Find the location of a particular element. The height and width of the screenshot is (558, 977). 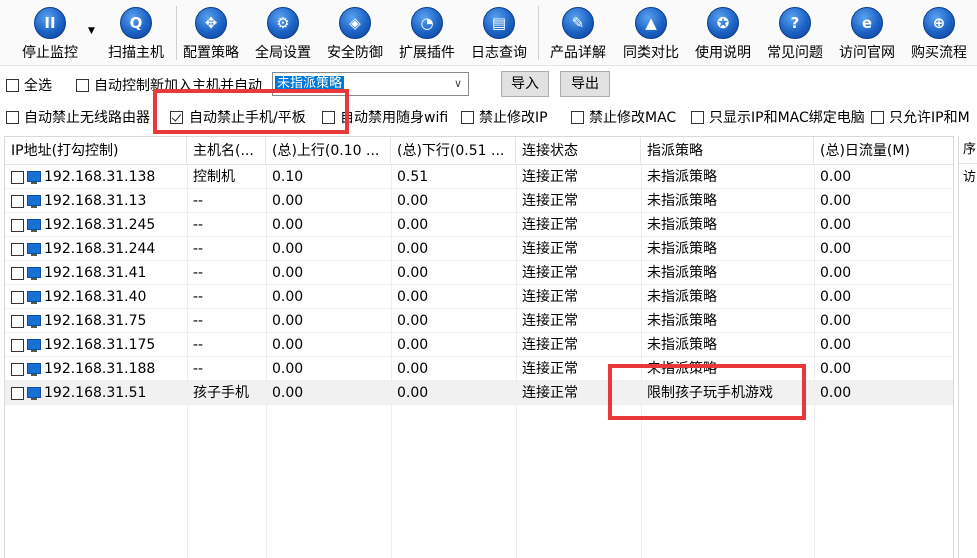

ip-cell: 192.168.31.245 is located at coordinates (96, 225).